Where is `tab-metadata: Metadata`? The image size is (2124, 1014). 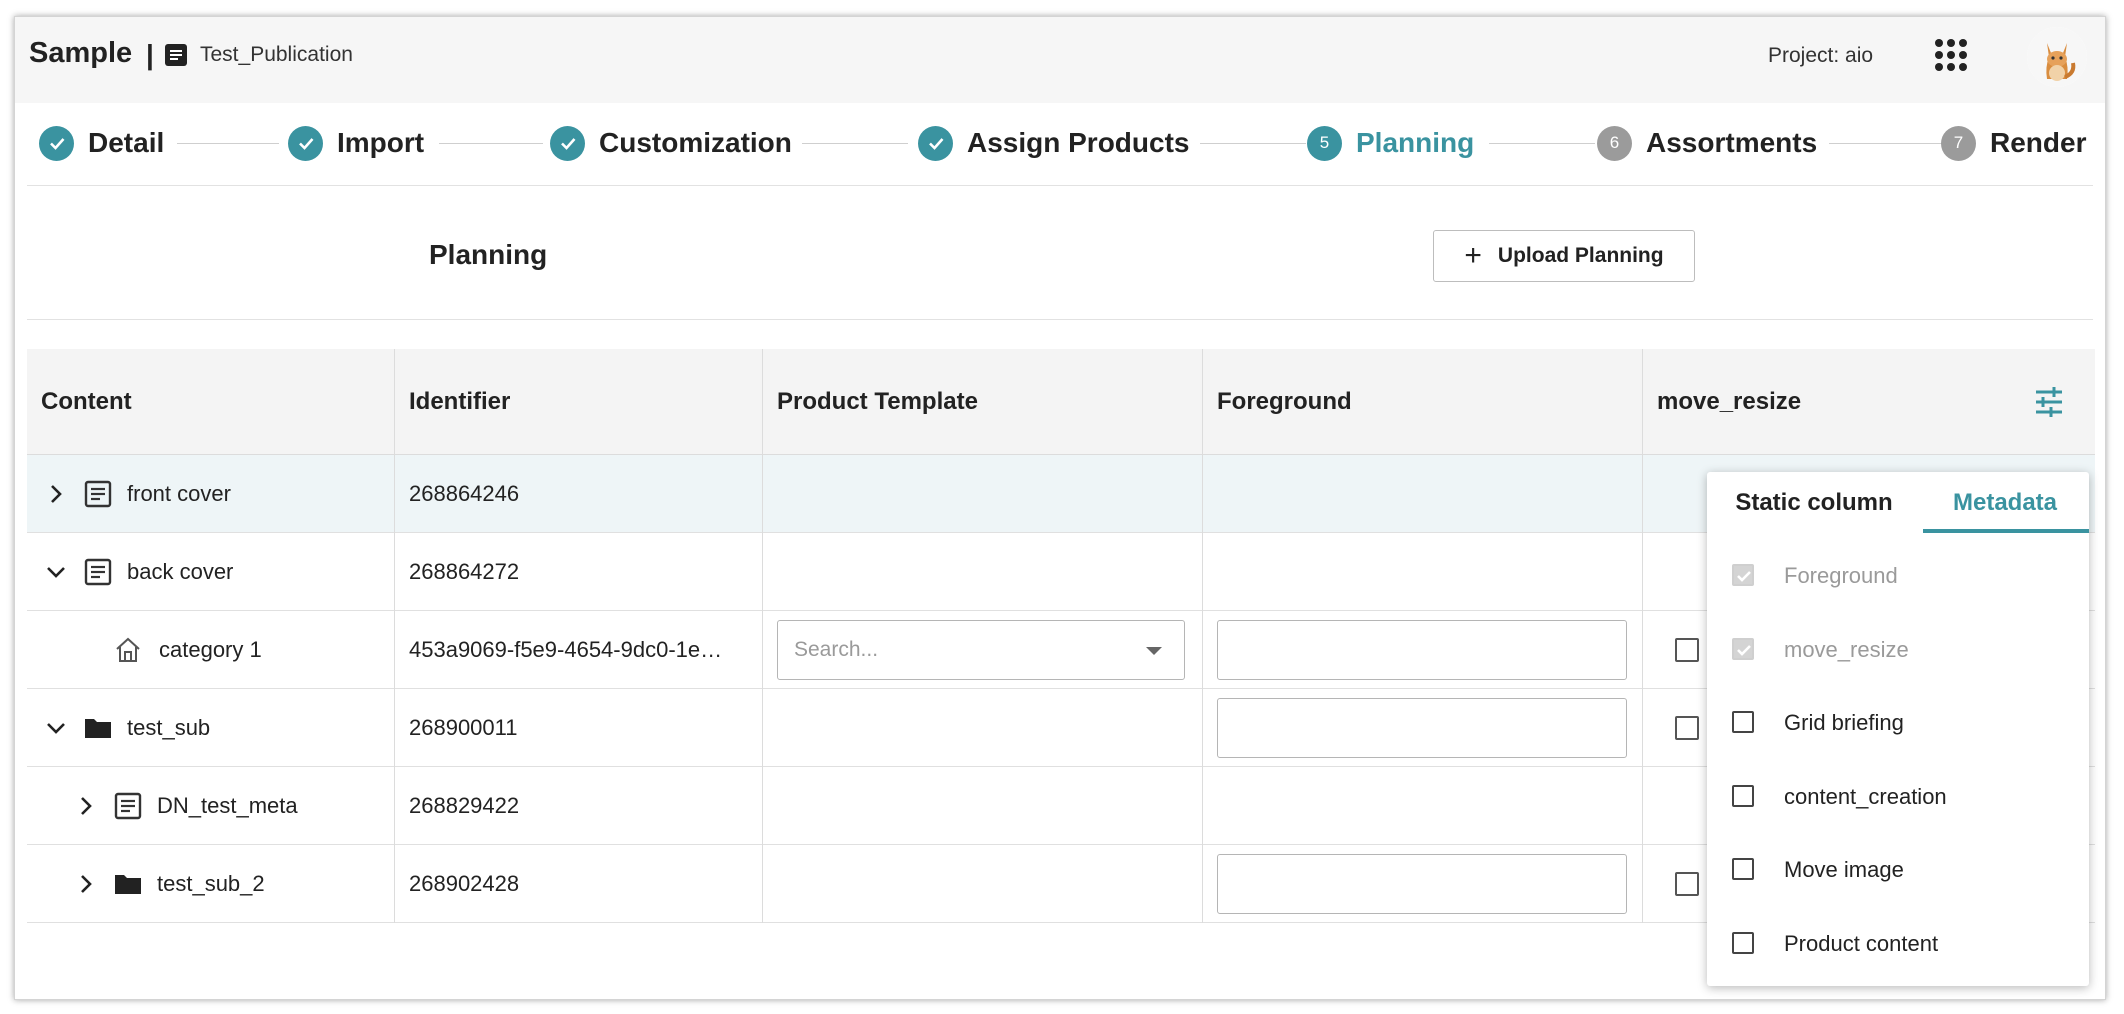
tab-metadata: Metadata is located at coordinates (2005, 503).